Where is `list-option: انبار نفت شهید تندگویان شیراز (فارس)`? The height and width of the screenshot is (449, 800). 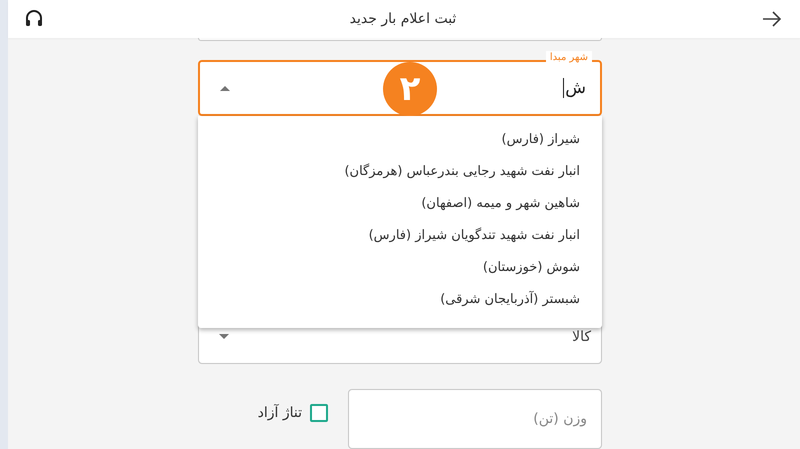 list-option: انبار نفت شهید تندگویان شیراز (فارس) is located at coordinates (400, 238).